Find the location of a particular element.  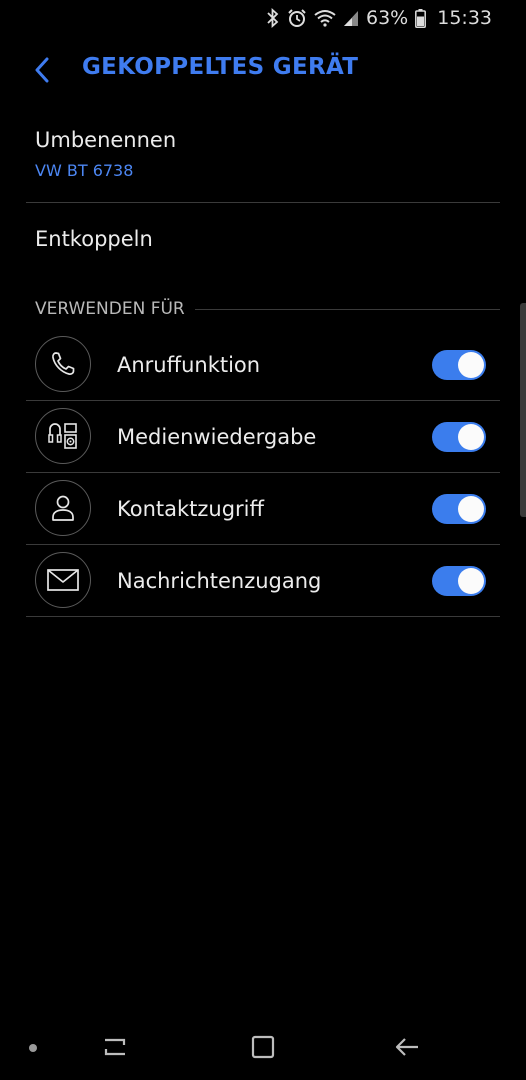

nav-back-button is located at coordinates (408, 1047).